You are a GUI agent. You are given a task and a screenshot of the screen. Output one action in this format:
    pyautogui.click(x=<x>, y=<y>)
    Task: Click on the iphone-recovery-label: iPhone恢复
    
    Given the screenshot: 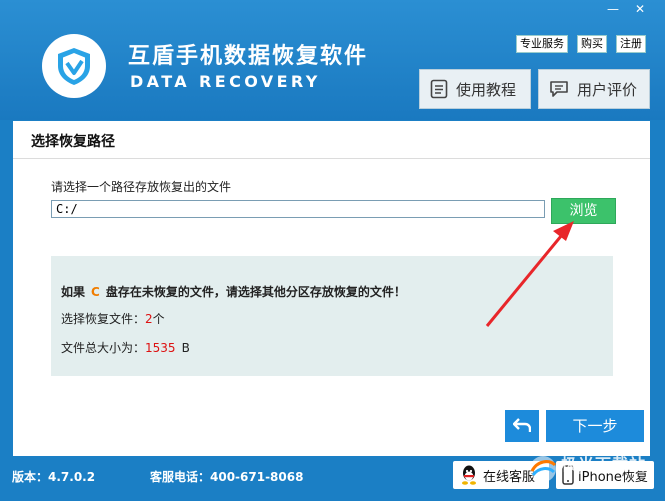 What is the action you would take?
    pyautogui.click(x=613, y=477)
    